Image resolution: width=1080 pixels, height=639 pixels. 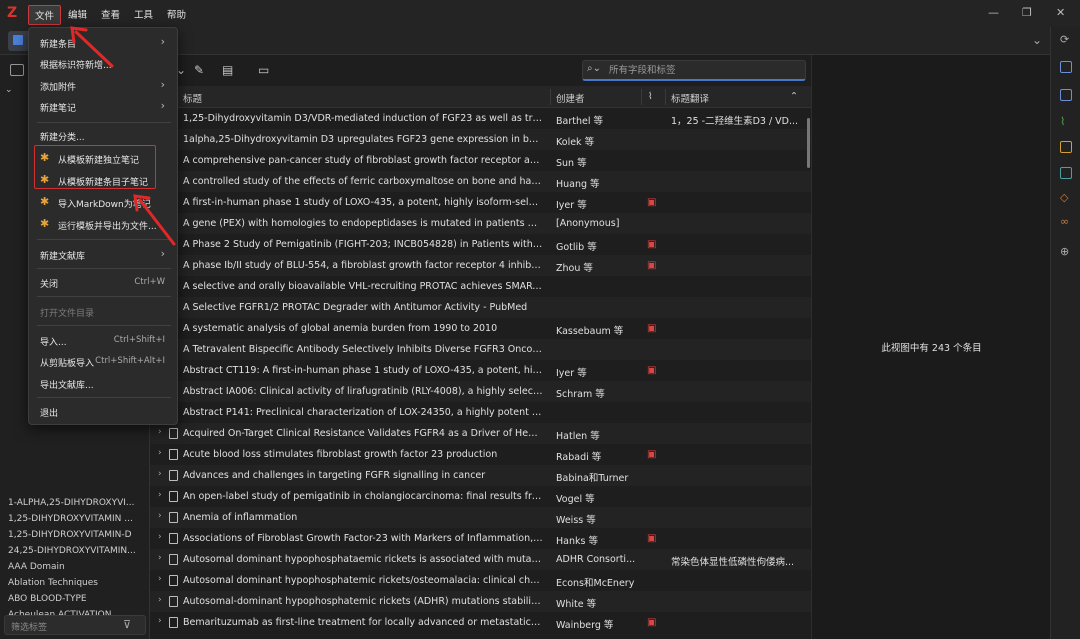 I want to click on menu-item-new-library: 新建文献库 ›, so click(x=103, y=254).